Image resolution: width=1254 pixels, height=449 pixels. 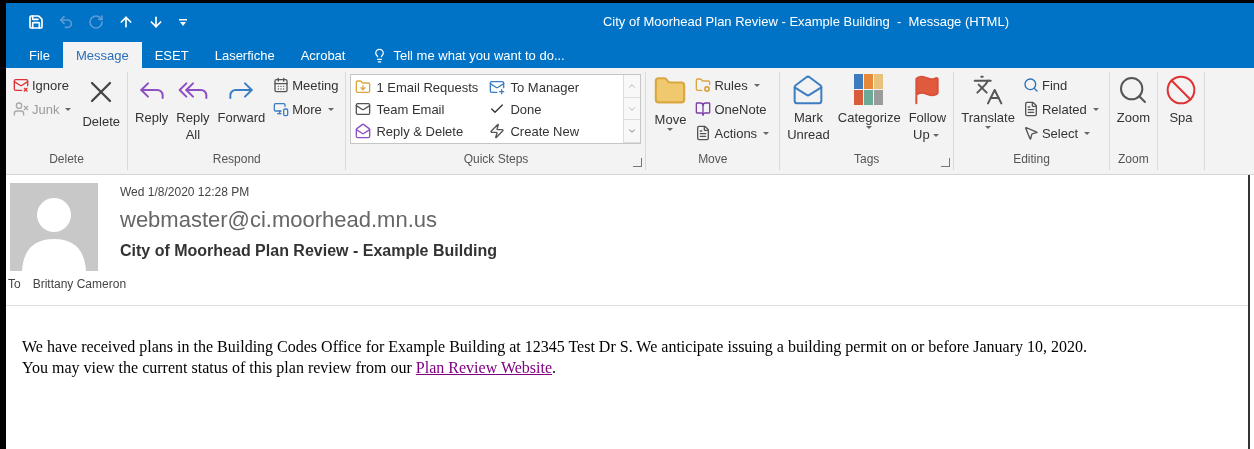 What do you see at coordinates (869, 112) in the screenshot?
I see `ribbon-button: Categorize` at bounding box center [869, 112].